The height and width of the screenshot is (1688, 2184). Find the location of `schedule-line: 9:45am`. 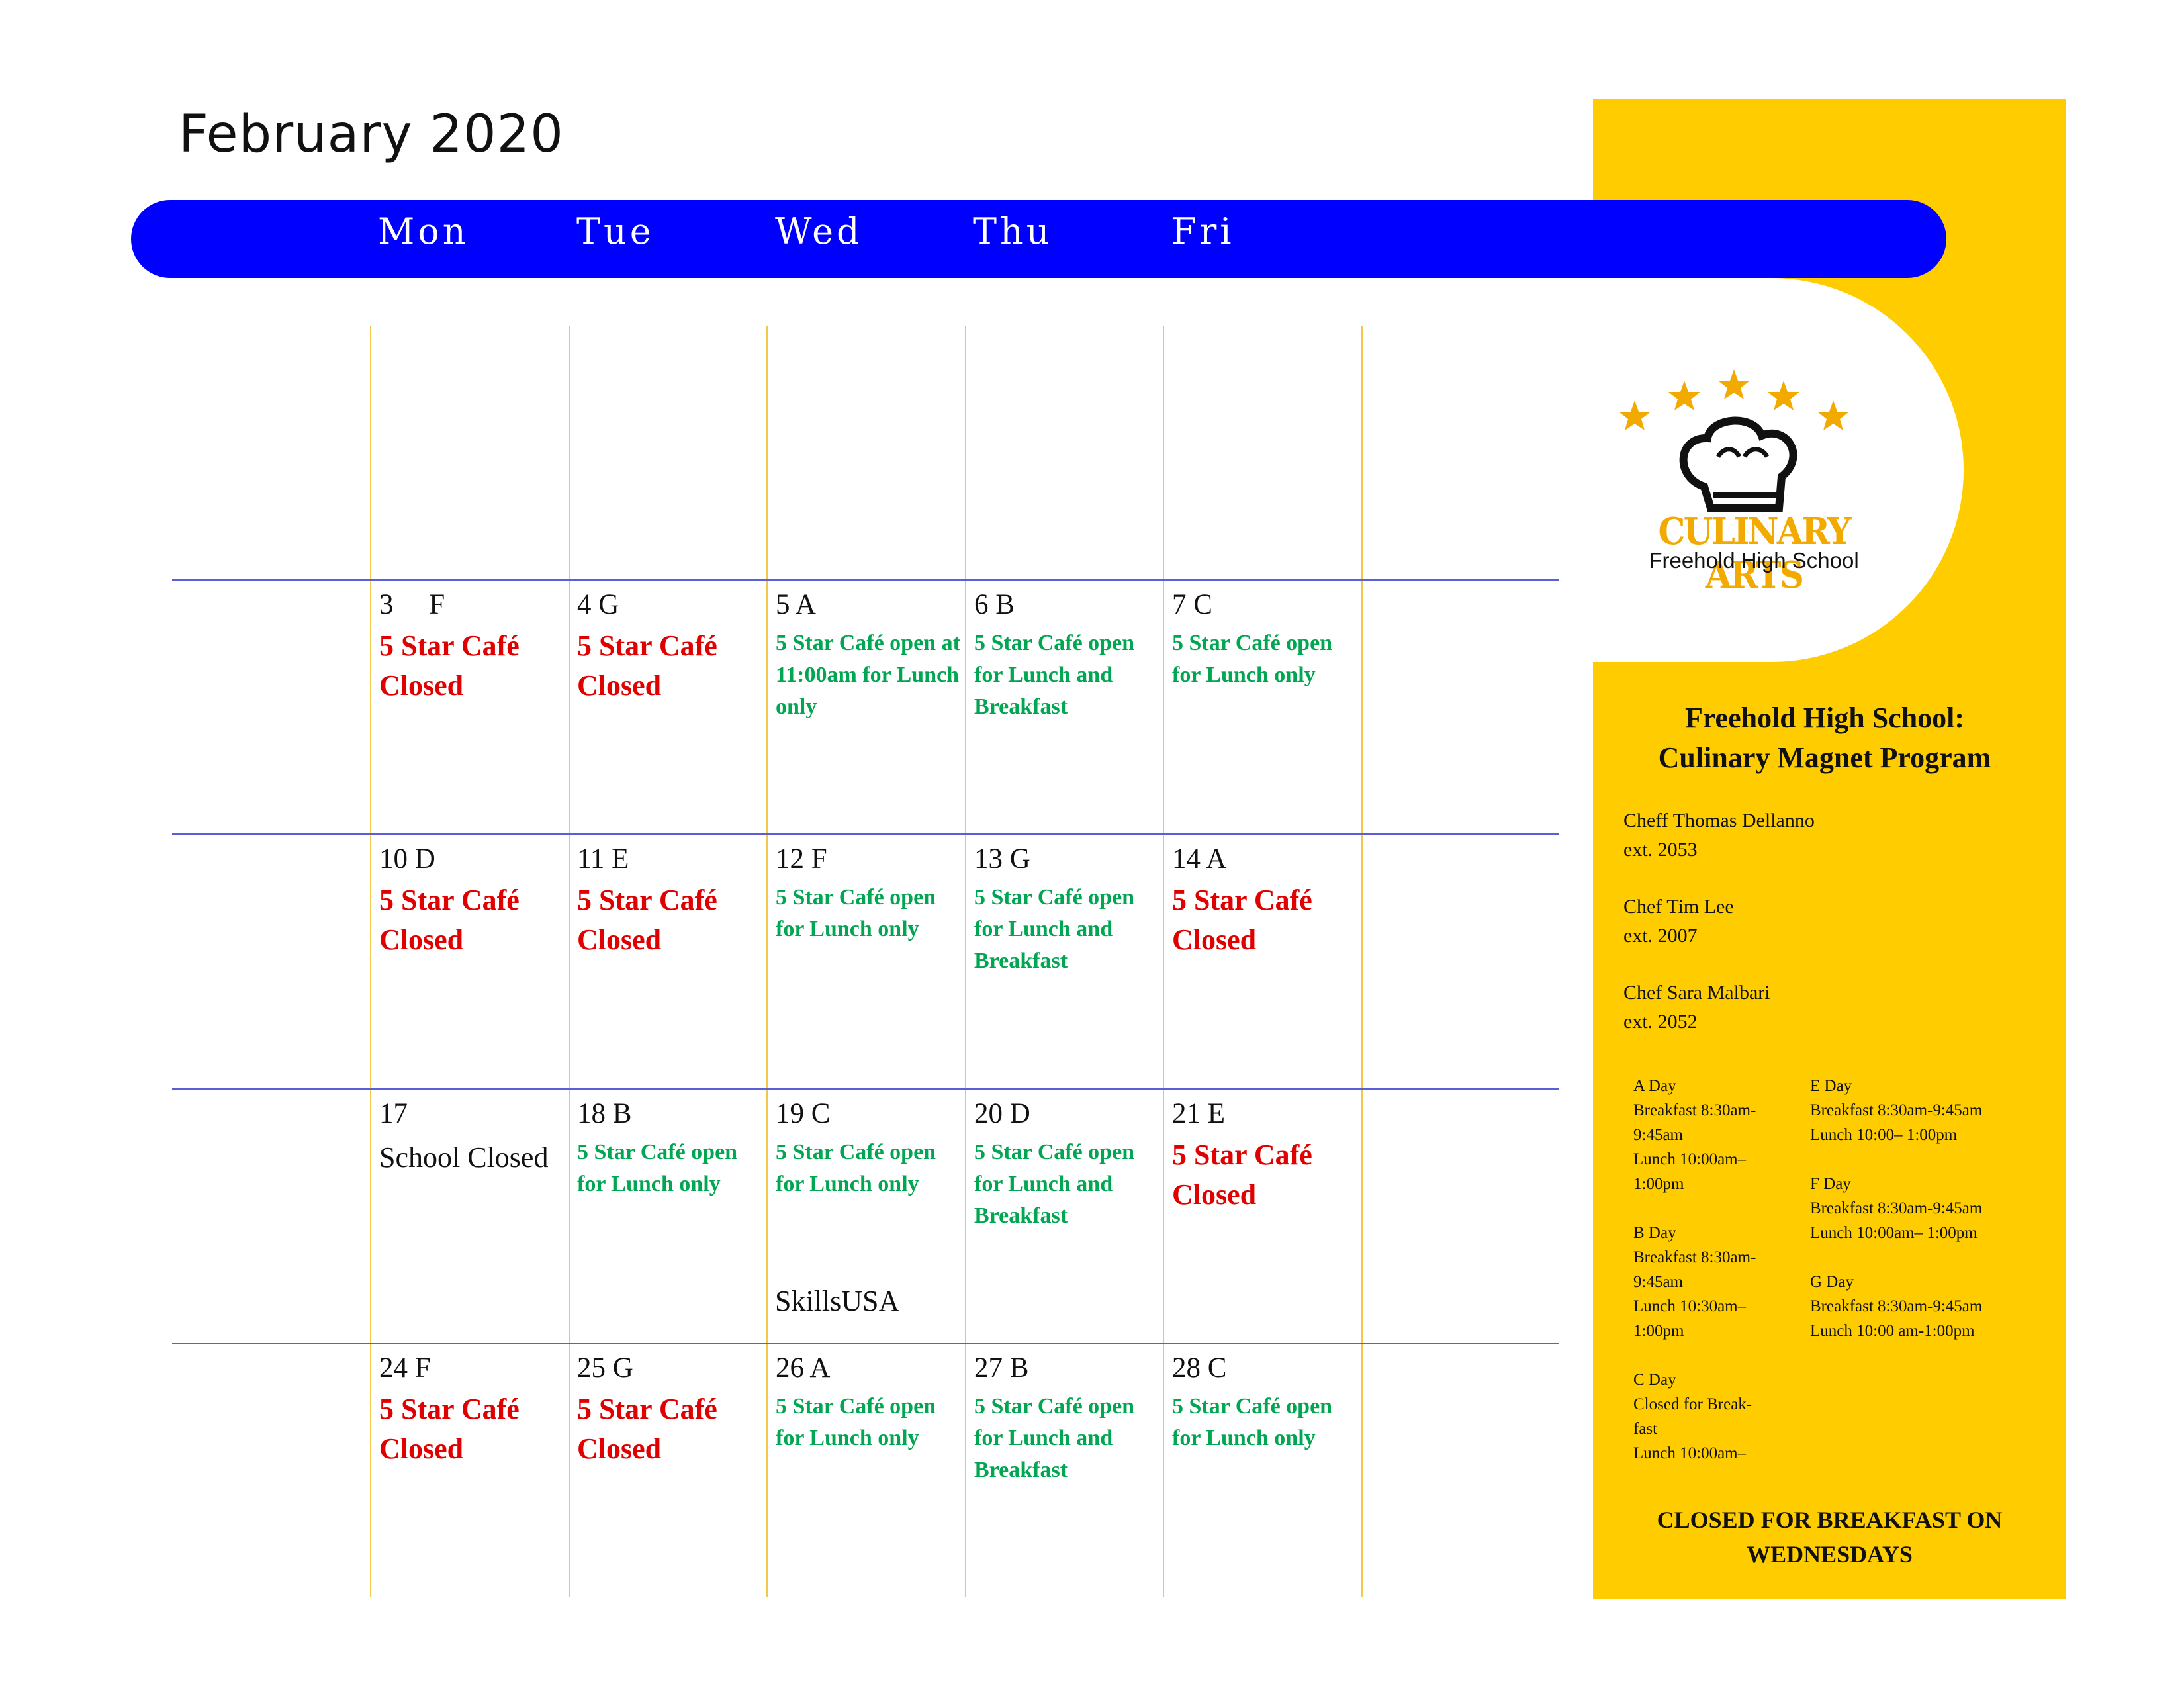

schedule-line: 9:45am is located at coordinates (1658, 1282).